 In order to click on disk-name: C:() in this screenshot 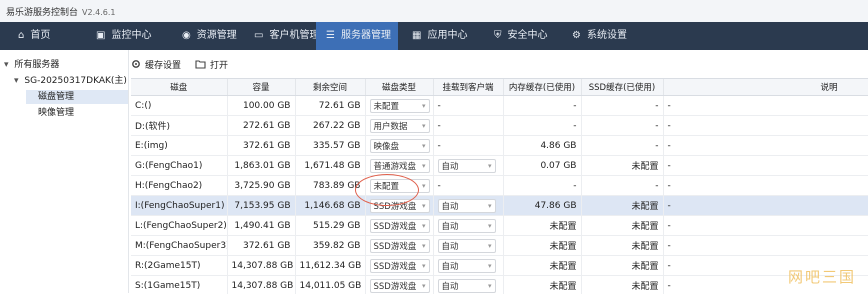, I will do `click(179, 106)`.